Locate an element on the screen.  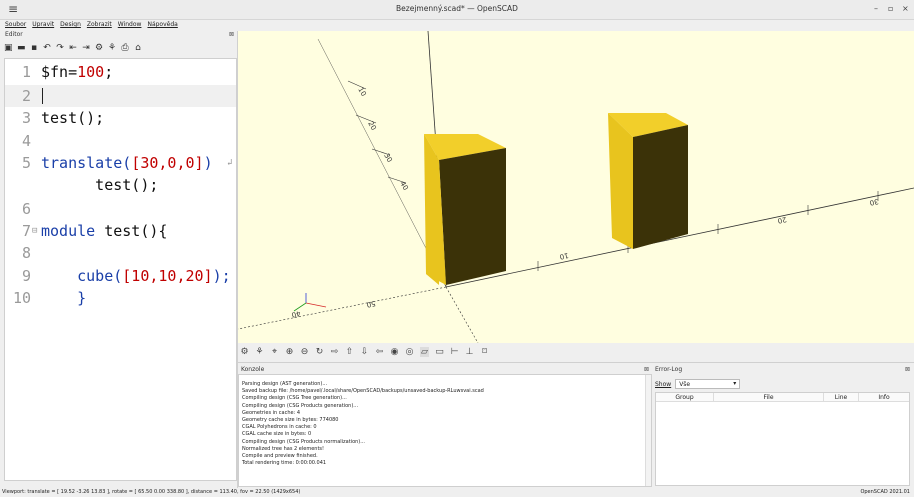
view-left-icon: ⇦ is located at coordinates (379, 352).